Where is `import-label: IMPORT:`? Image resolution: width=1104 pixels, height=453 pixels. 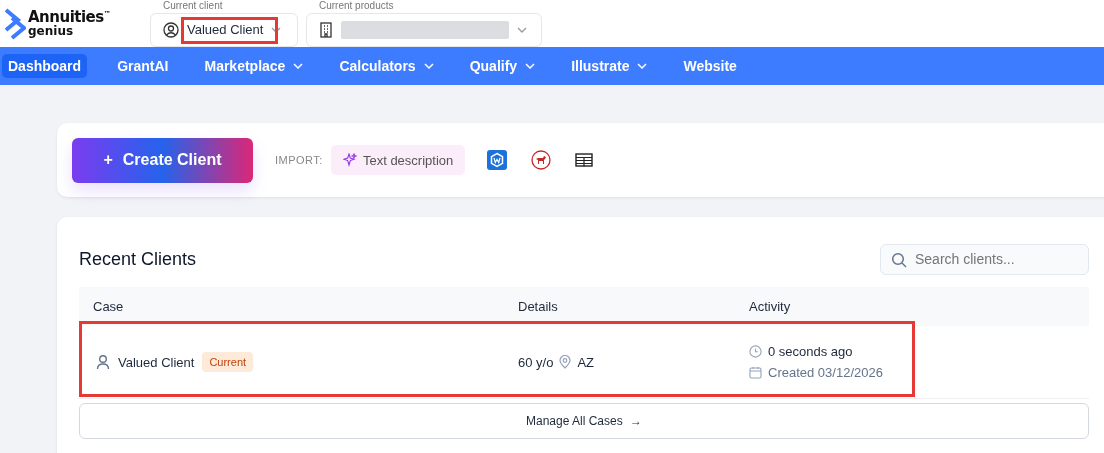 import-label: IMPORT: is located at coordinates (299, 160).